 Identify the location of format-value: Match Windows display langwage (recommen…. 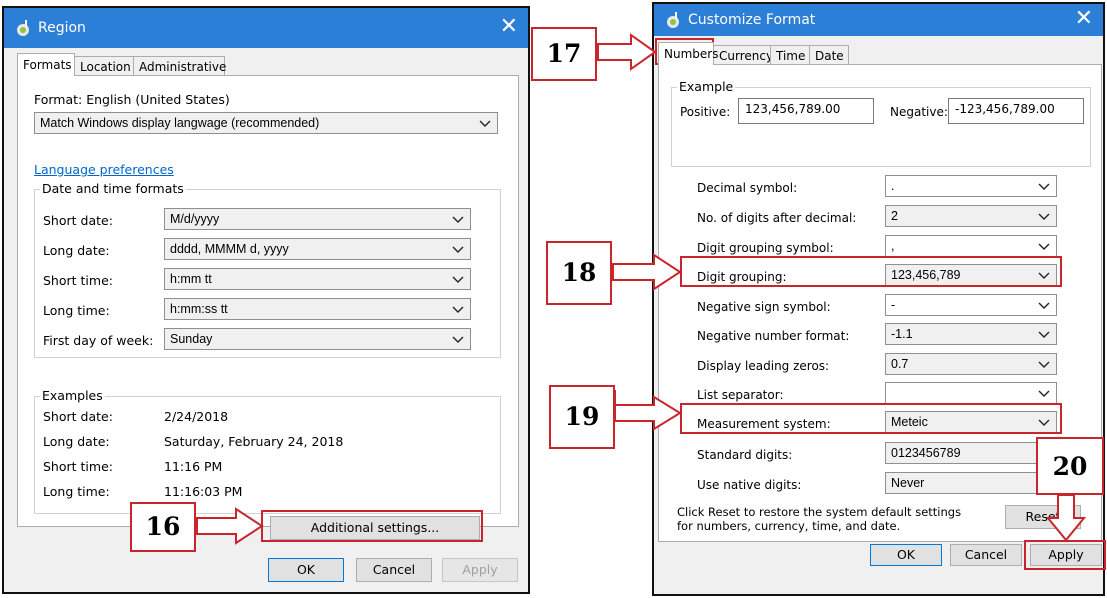
(180, 123).